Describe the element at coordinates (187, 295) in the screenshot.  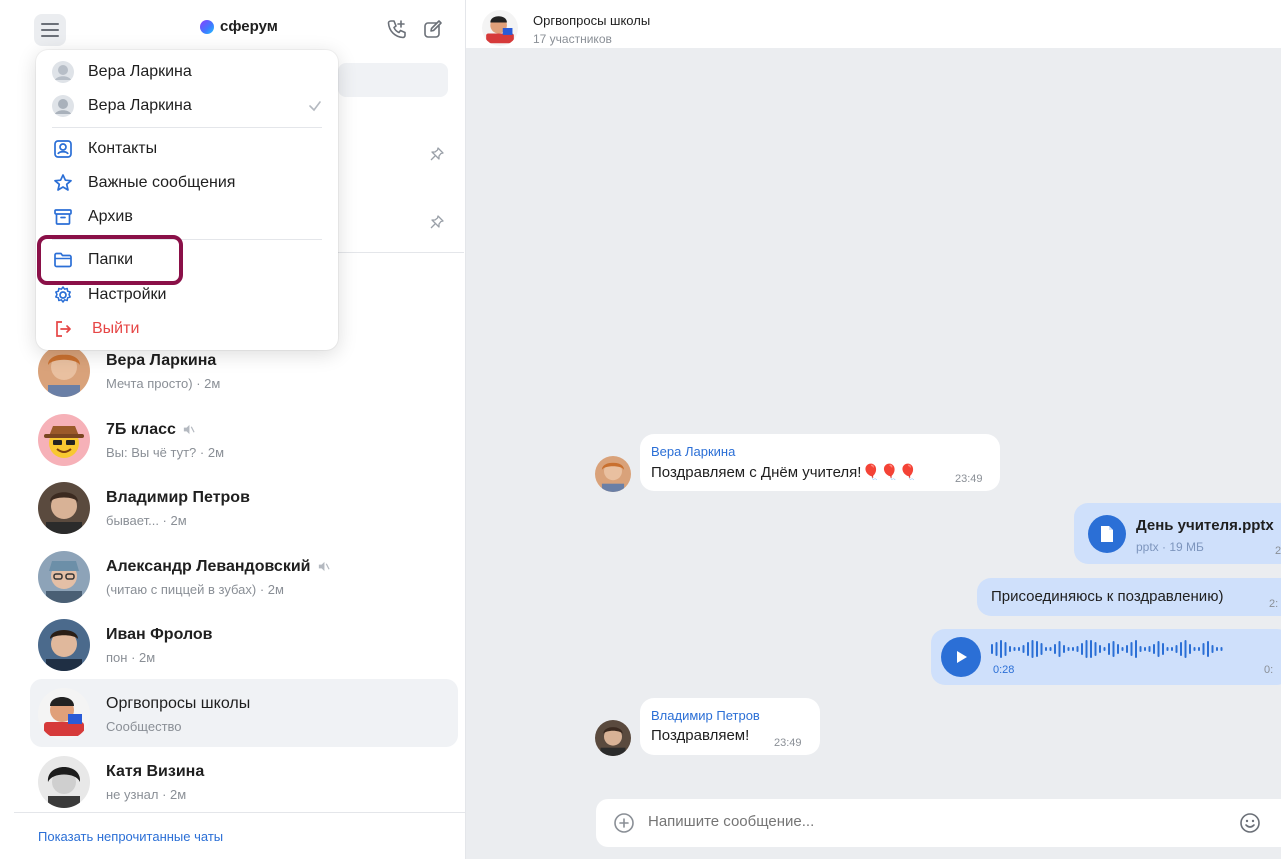
I see `menu-item-settings: Настройки` at that location.